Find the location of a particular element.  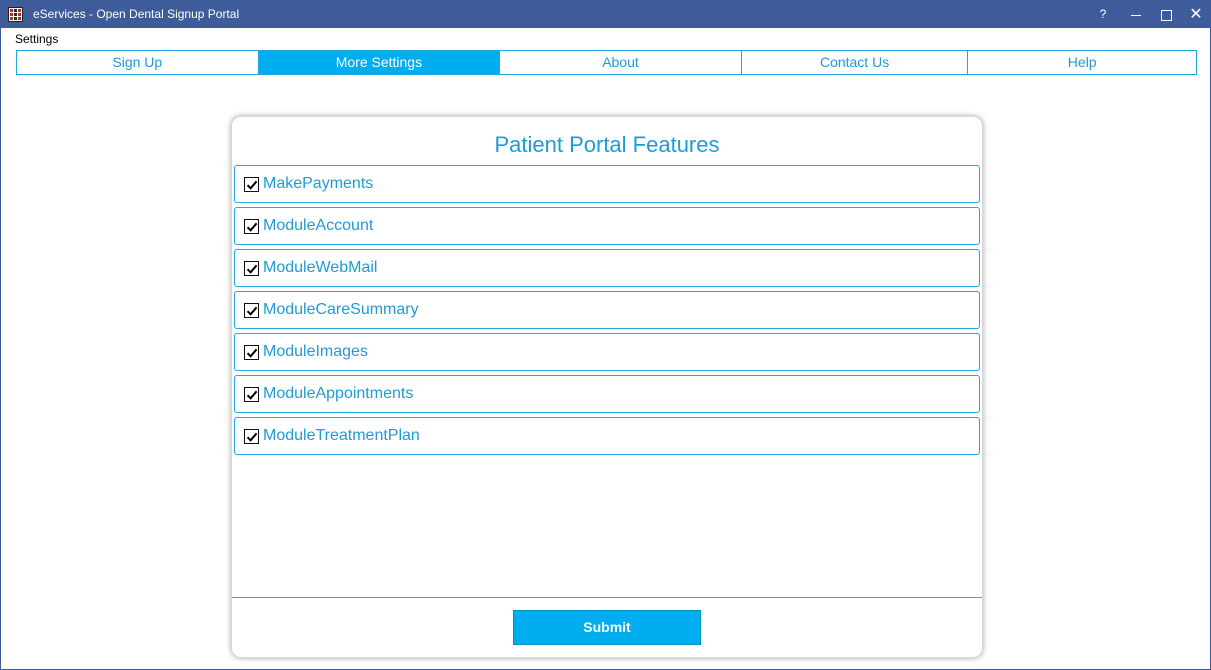

card-title: Patient Portal Features is located at coordinates (607, 144).